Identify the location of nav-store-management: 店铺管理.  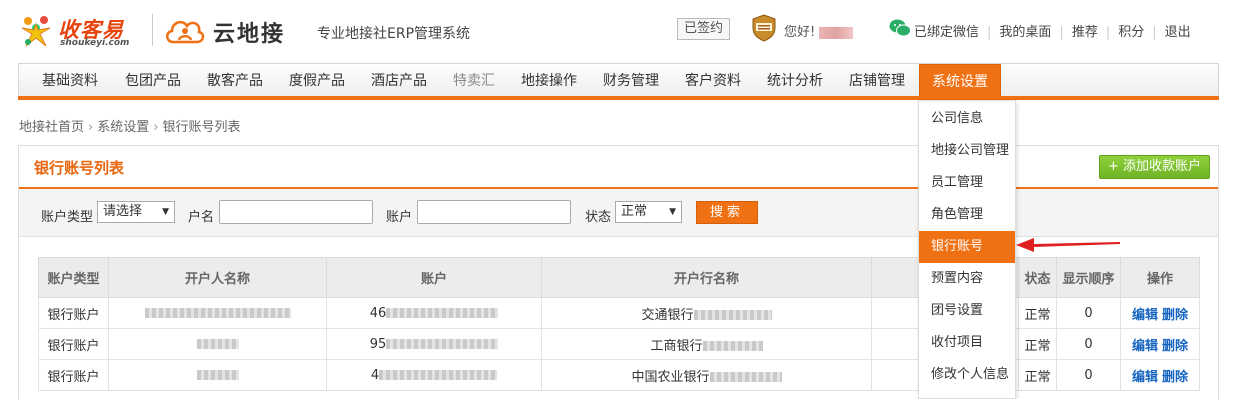
(877, 81).